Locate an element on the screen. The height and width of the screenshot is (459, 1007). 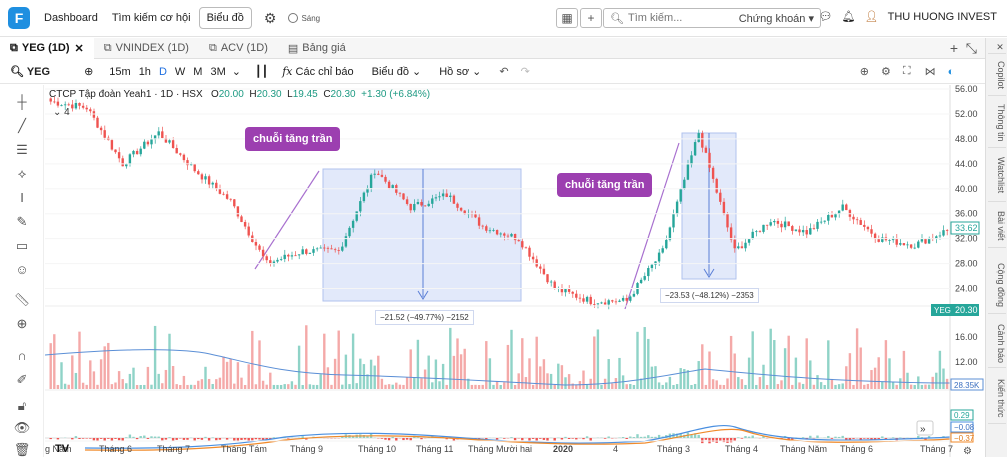
interval-w: W is located at coordinates (180, 72).